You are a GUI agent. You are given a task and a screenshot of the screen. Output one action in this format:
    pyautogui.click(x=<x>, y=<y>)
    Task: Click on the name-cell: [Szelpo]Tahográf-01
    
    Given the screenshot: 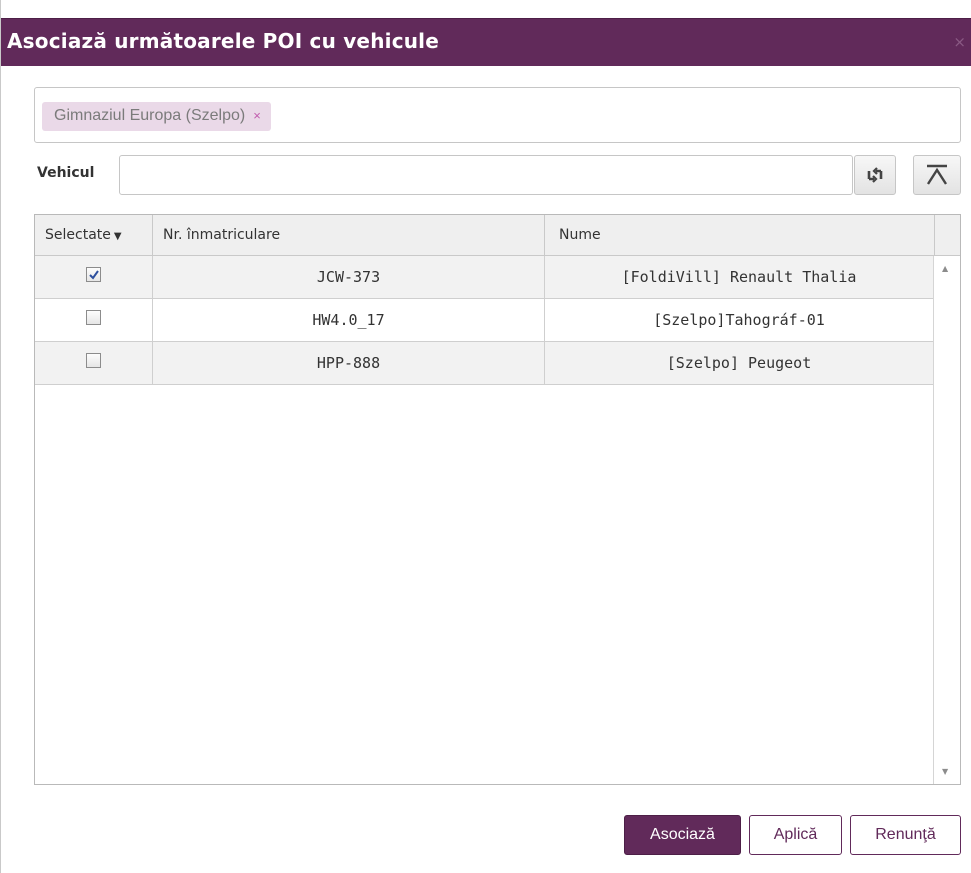 What is the action you would take?
    pyautogui.click(x=739, y=320)
    